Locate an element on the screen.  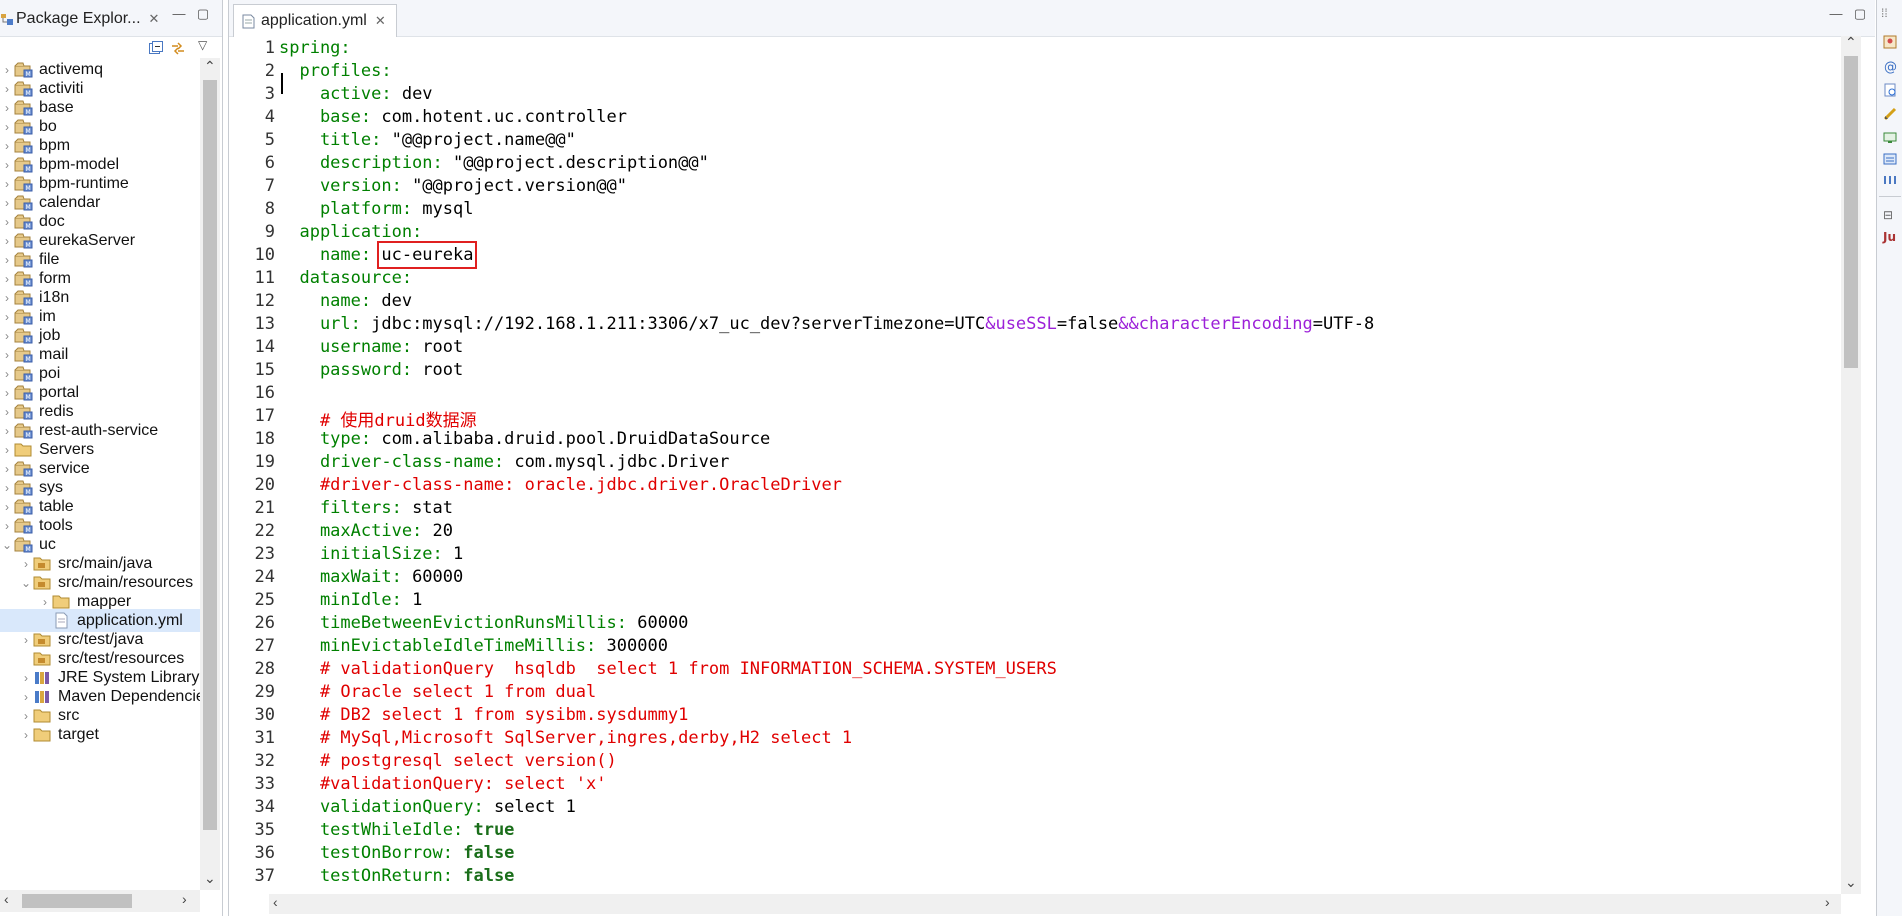
line-number: 1 is located at coordinates (269, 48).